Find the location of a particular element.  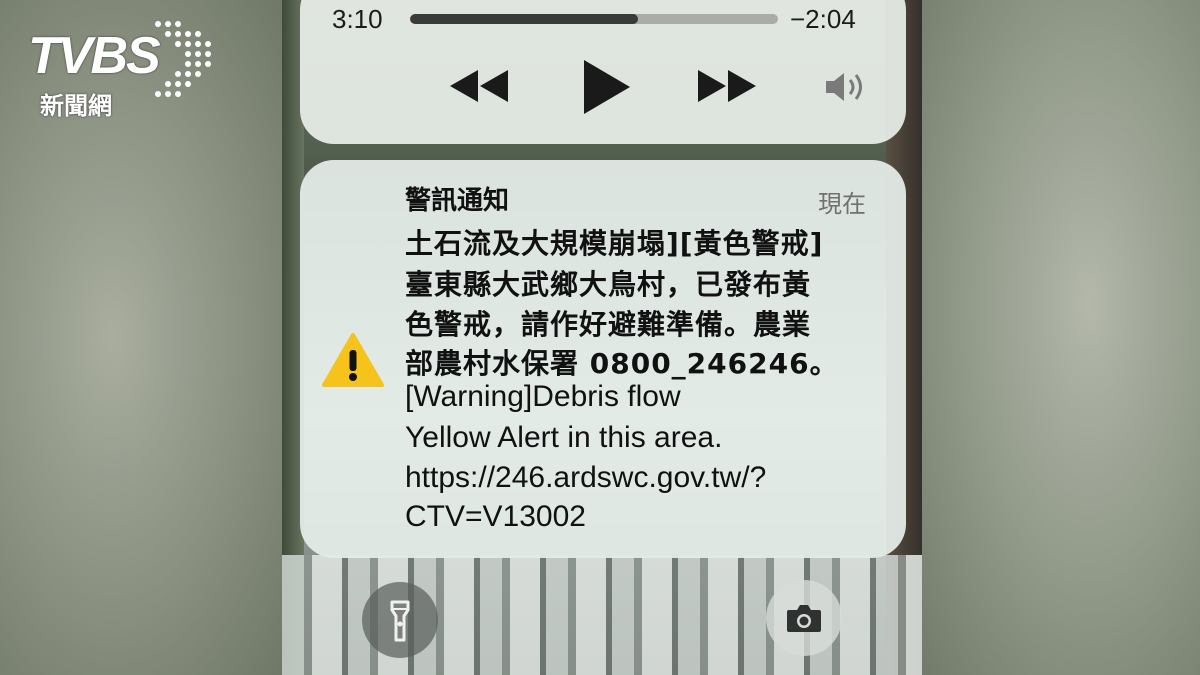

flashlight-button is located at coordinates (400, 620).